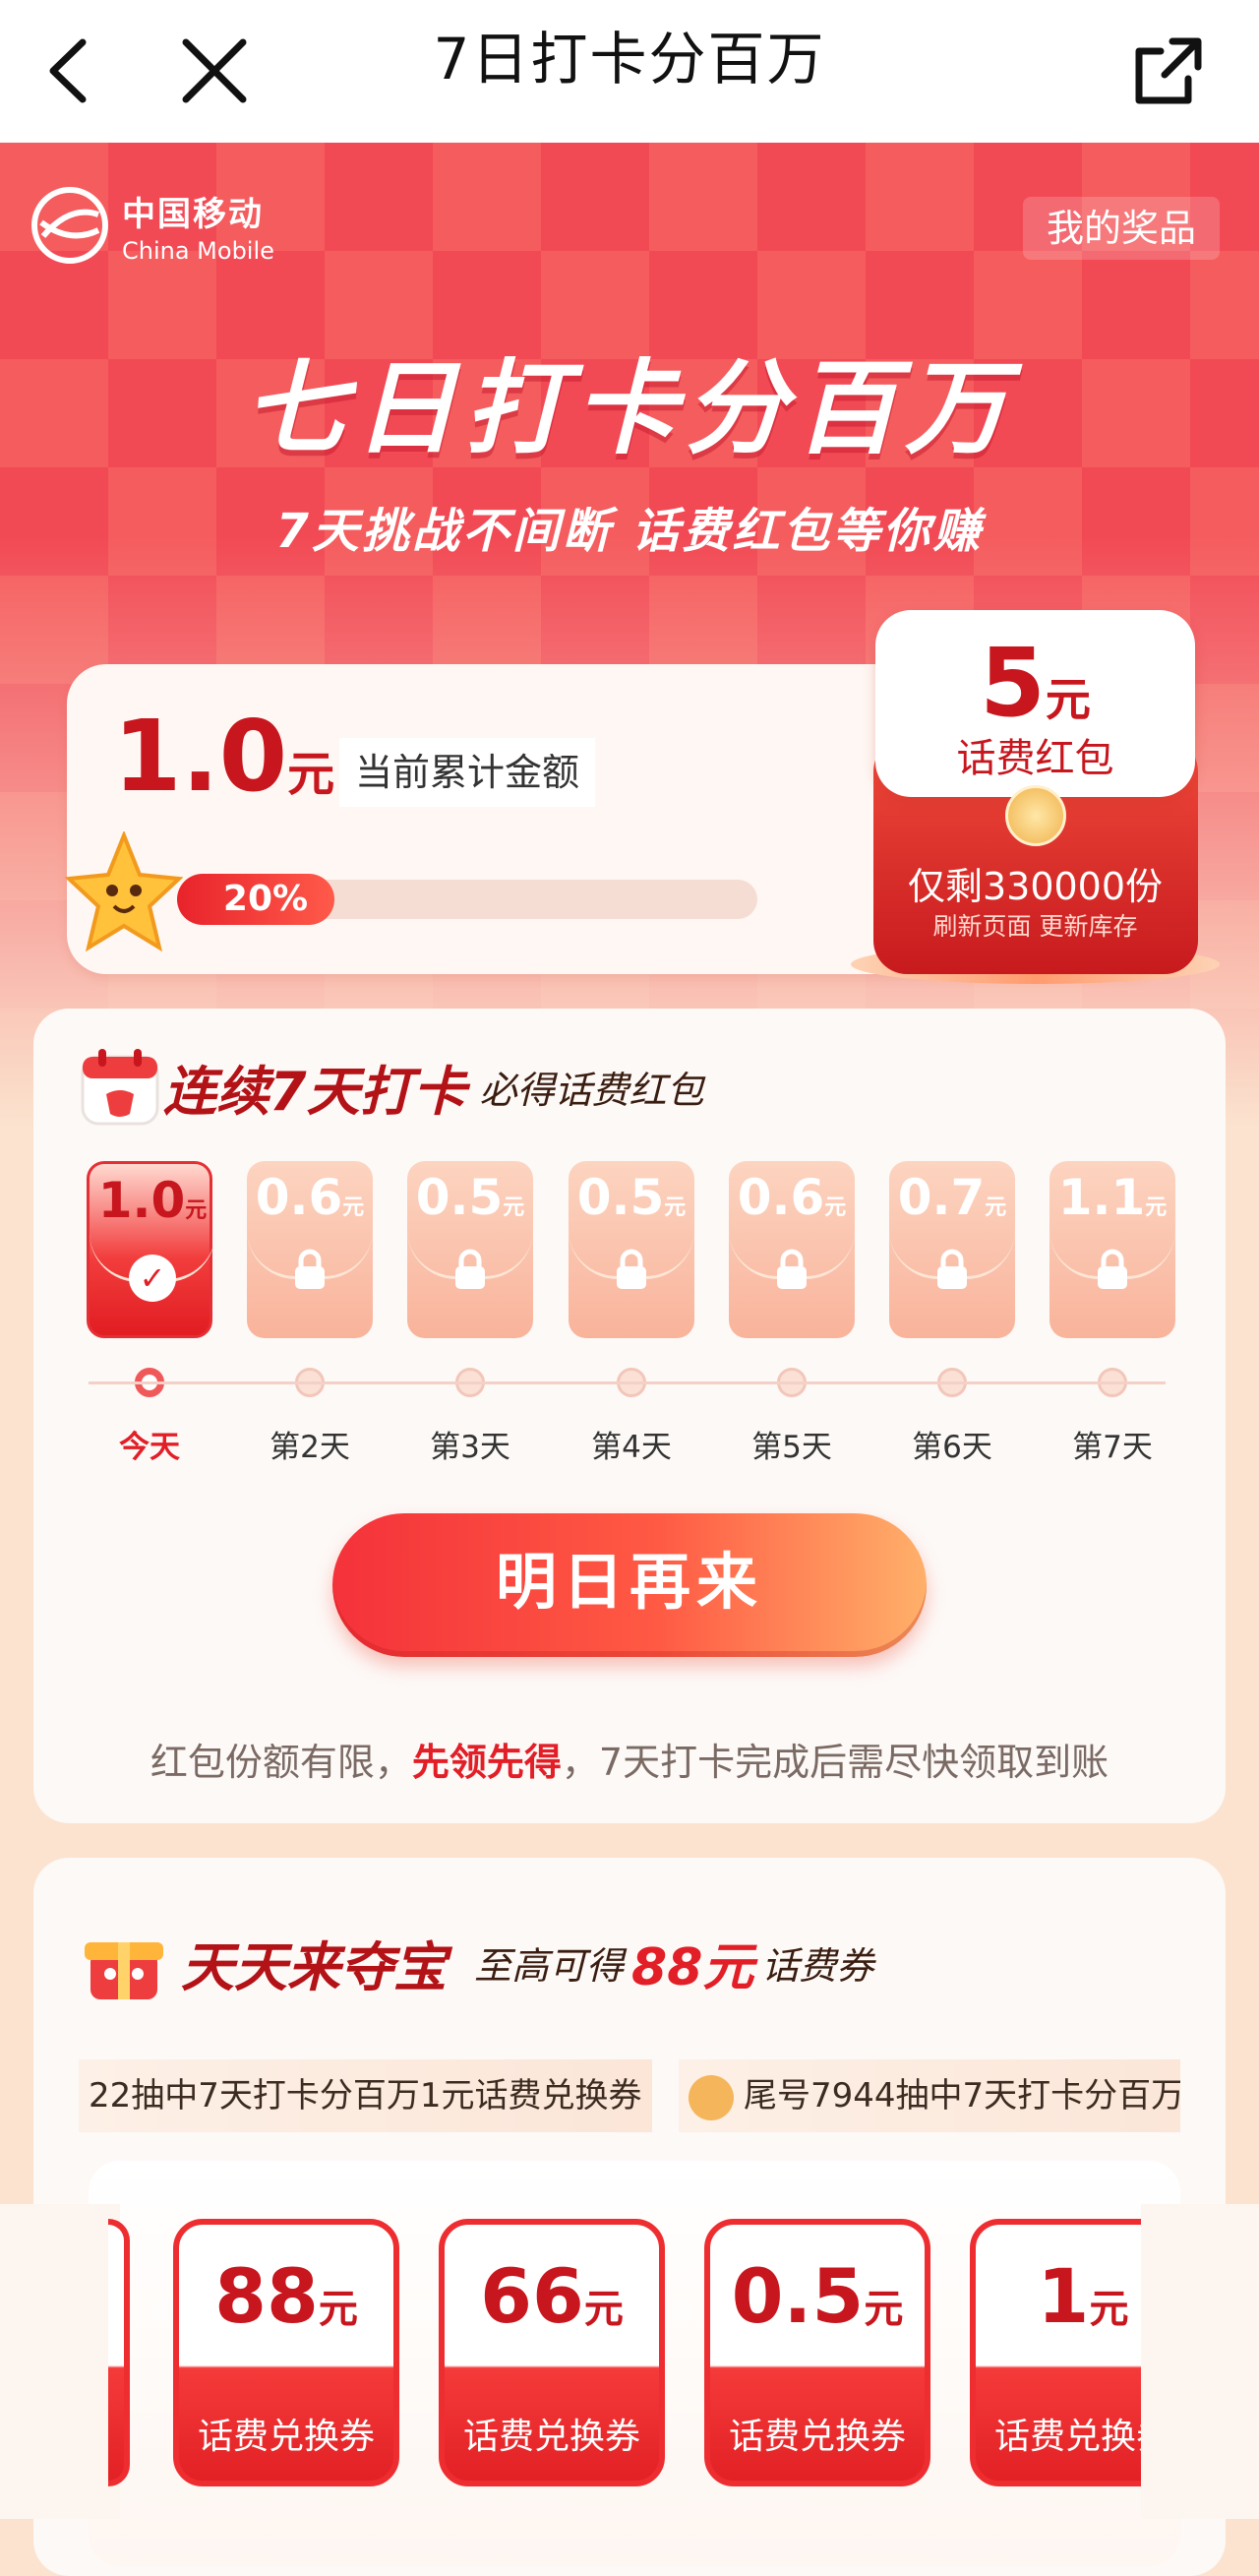 This screenshot has height=2576, width=1259. What do you see at coordinates (266, 2296) in the screenshot?
I see `coupon-amount: 88` at bounding box center [266, 2296].